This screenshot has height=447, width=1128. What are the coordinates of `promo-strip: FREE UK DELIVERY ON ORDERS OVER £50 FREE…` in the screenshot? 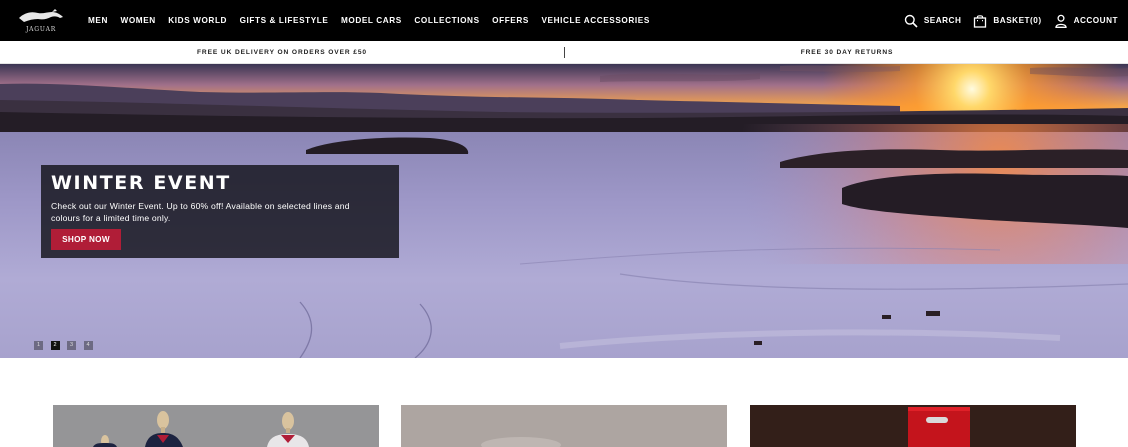 It's located at (564, 52).